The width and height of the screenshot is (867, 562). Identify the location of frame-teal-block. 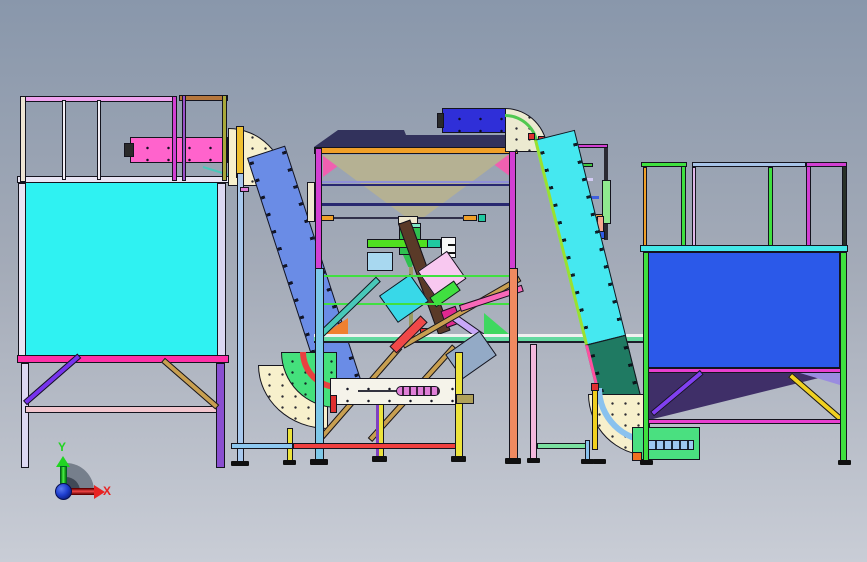
(482, 218).